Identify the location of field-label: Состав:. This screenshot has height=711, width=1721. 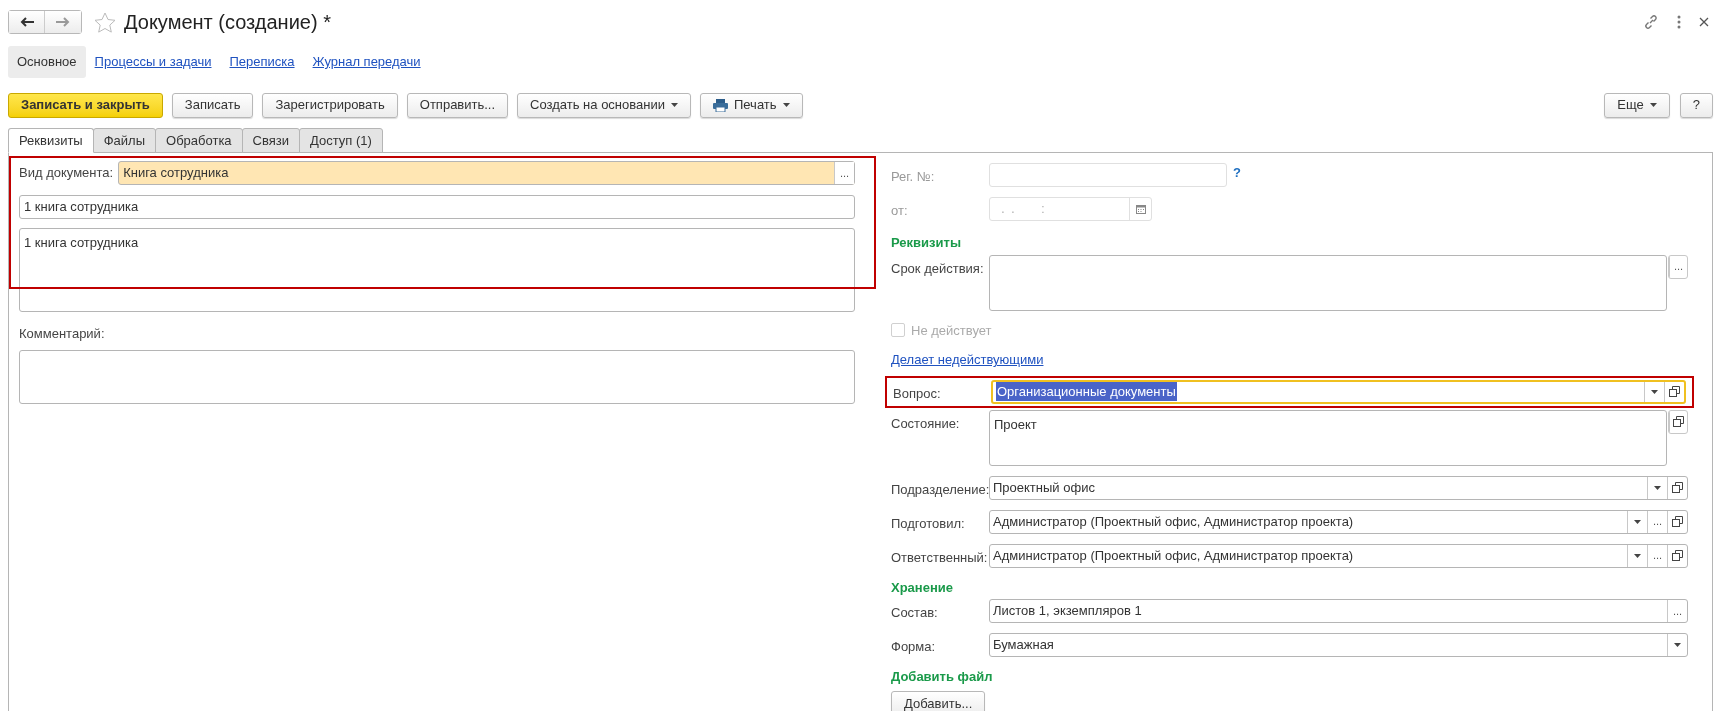
(915, 613).